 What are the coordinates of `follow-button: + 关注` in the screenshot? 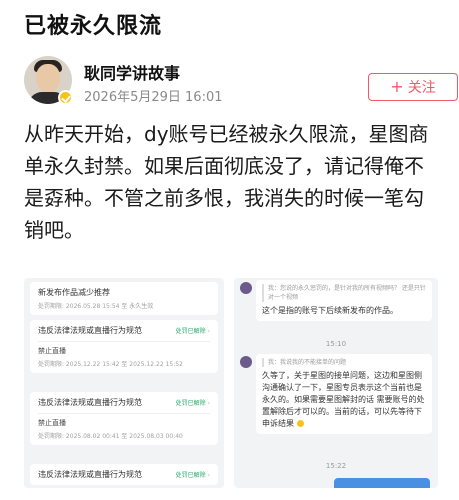 It's located at (413, 87).